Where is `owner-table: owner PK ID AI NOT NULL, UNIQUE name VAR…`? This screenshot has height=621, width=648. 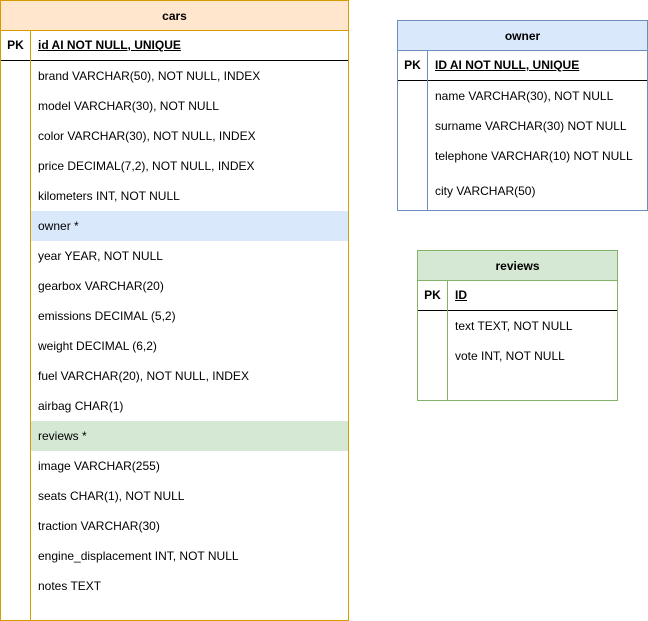 owner-table: owner PK ID AI NOT NULL, UNIQUE name VAR… is located at coordinates (522, 115).